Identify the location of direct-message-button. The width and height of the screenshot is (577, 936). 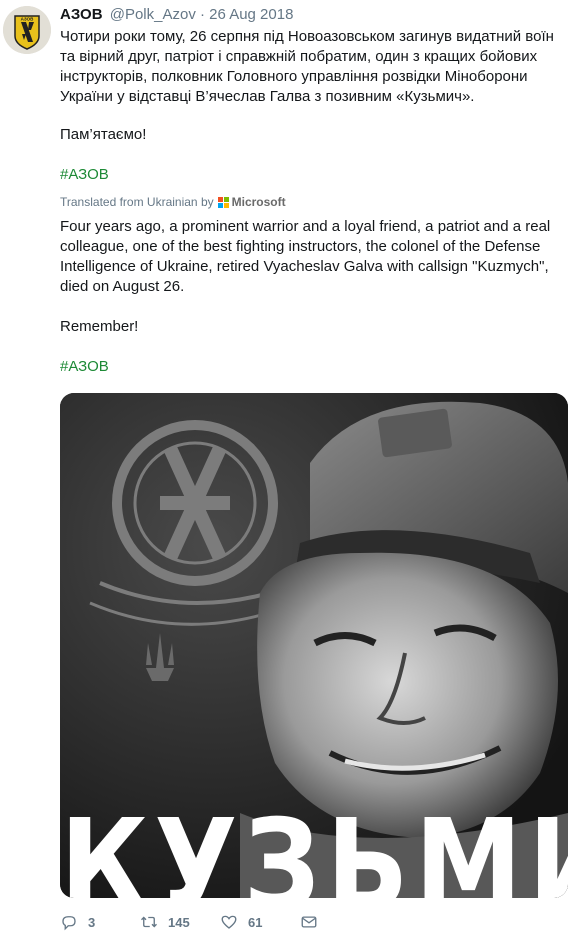
(309, 922).